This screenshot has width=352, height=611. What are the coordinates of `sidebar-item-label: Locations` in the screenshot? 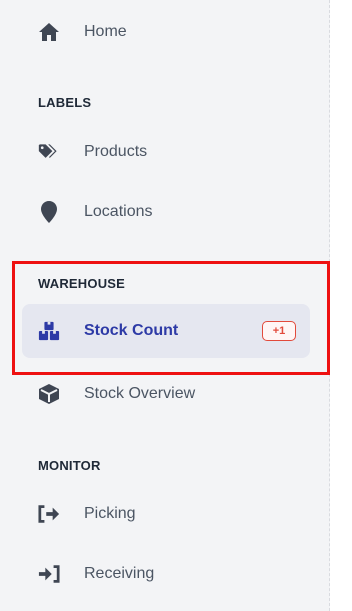 It's located at (118, 211).